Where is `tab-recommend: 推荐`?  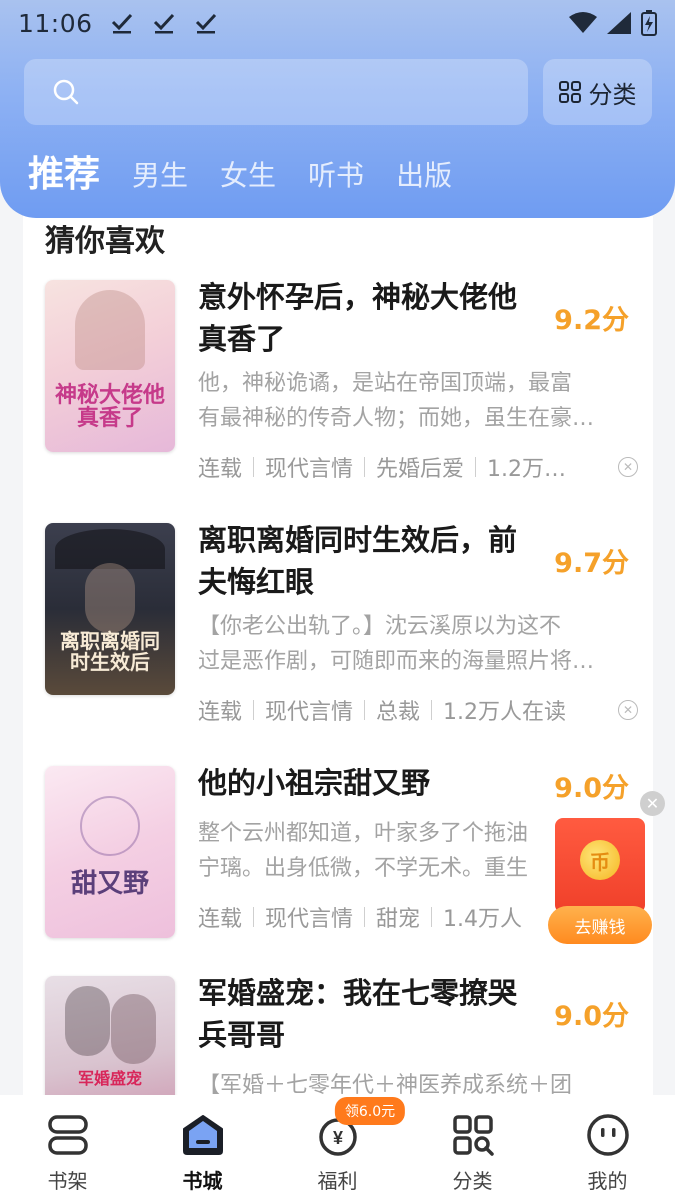 tab-recommend: 推荐 is located at coordinates (64, 178).